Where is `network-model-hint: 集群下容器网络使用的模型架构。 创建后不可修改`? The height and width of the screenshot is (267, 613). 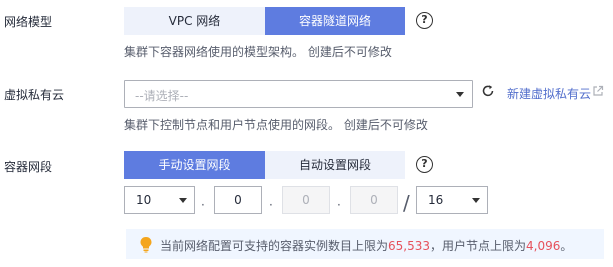 network-model-hint: 集群下容器网络使用的模型架构。 创建后不可修改 is located at coordinates (258, 52).